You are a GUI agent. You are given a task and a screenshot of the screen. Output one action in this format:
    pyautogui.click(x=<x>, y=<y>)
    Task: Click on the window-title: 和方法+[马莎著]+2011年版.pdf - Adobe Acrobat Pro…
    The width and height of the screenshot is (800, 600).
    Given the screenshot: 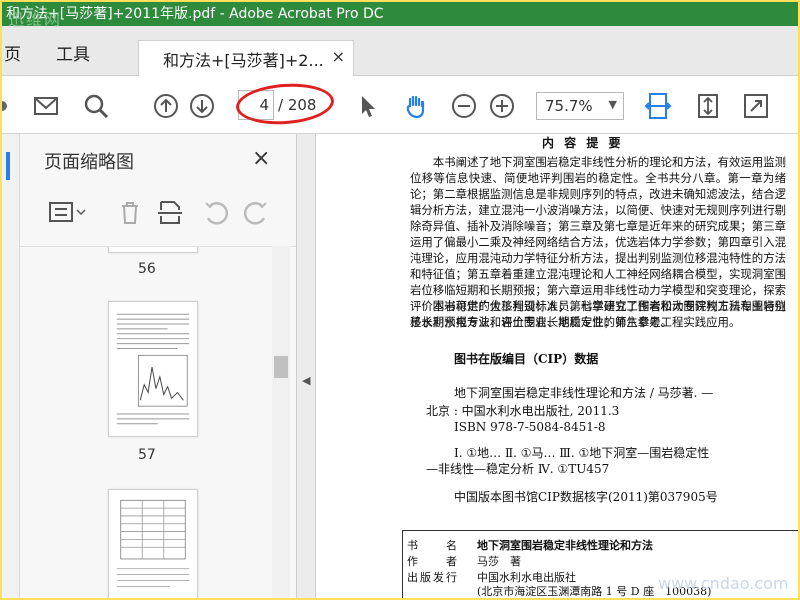 What is the action you would take?
    pyautogui.click(x=195, y=14)
    